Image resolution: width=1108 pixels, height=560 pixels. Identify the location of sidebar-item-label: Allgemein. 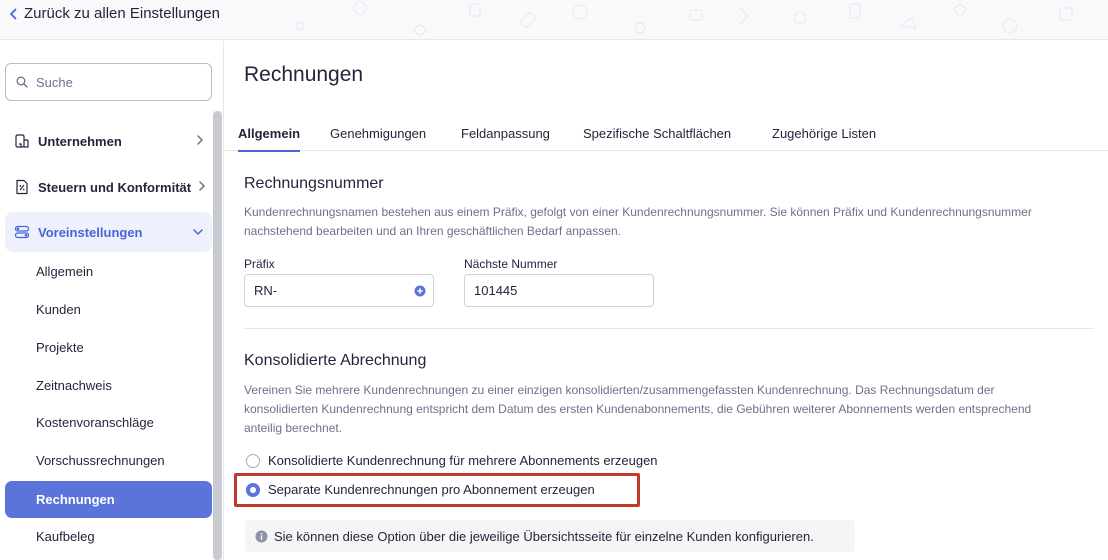
(65, 271).